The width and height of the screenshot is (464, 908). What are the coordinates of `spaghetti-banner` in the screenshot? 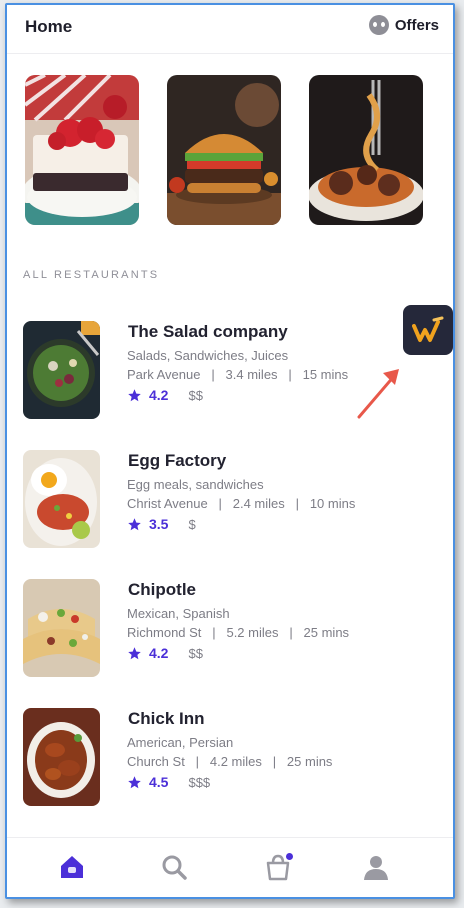 It's located at (366, 150).